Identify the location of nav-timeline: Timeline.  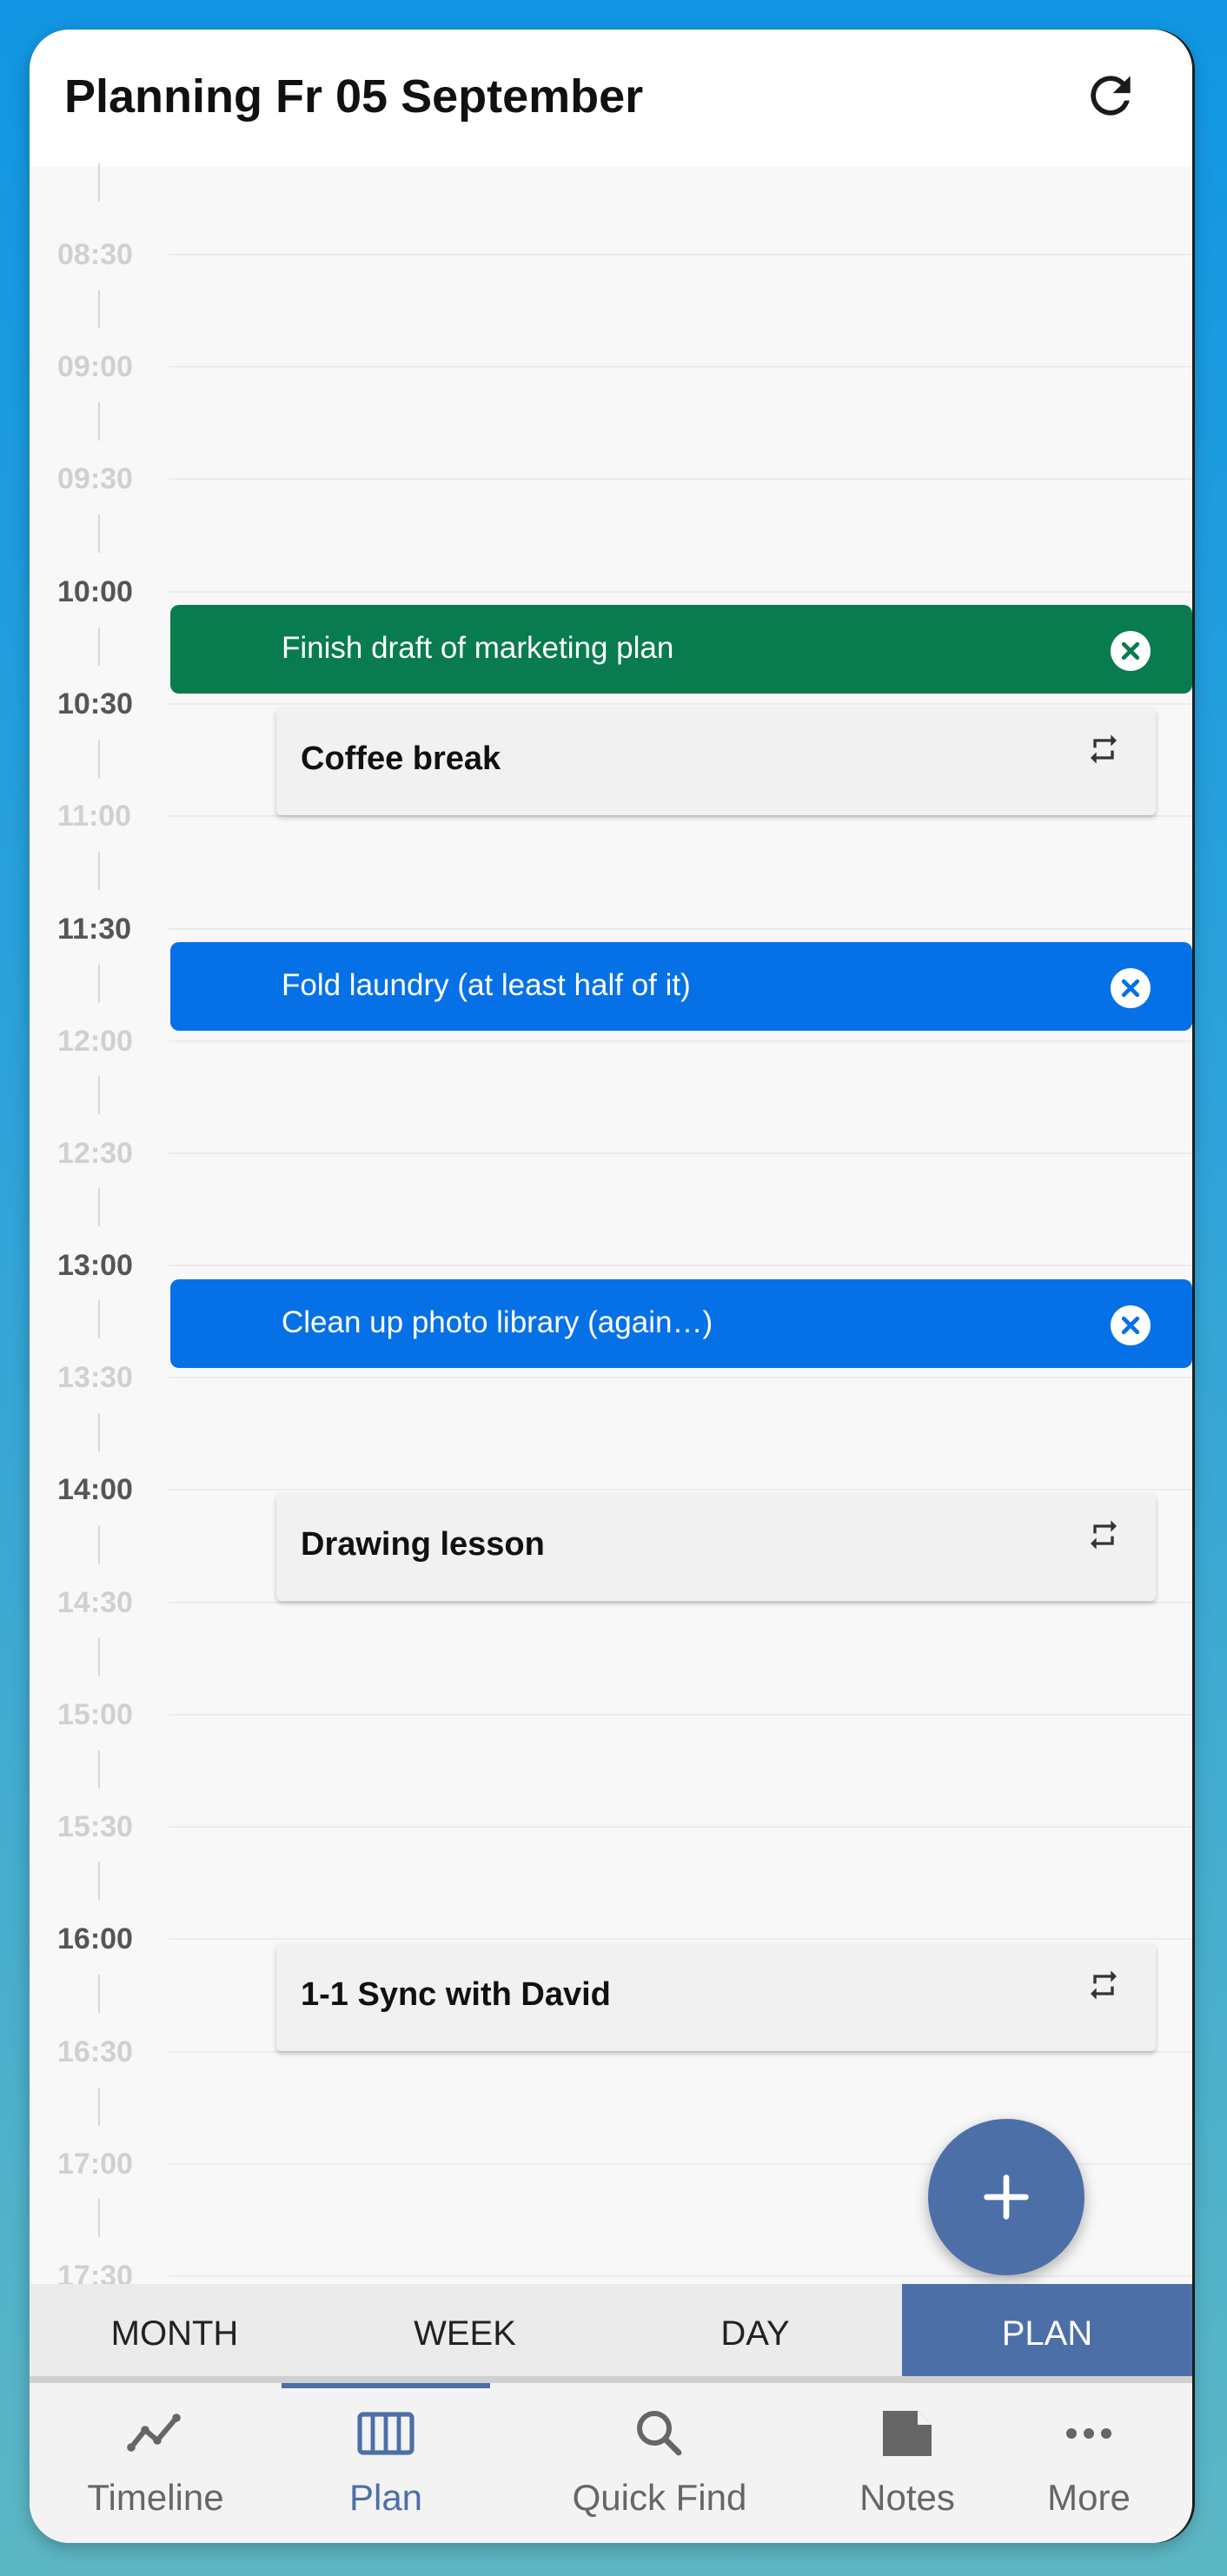
(156, 2463).